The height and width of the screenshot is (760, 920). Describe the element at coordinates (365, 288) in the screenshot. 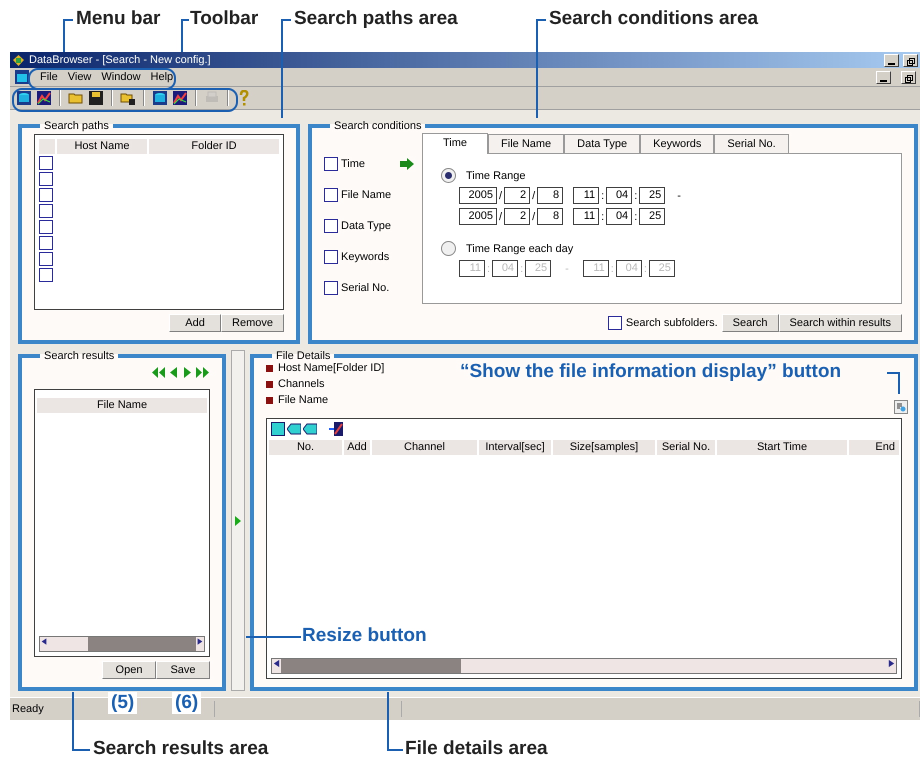

I see `checkbox-label: Serial No.` at that location.